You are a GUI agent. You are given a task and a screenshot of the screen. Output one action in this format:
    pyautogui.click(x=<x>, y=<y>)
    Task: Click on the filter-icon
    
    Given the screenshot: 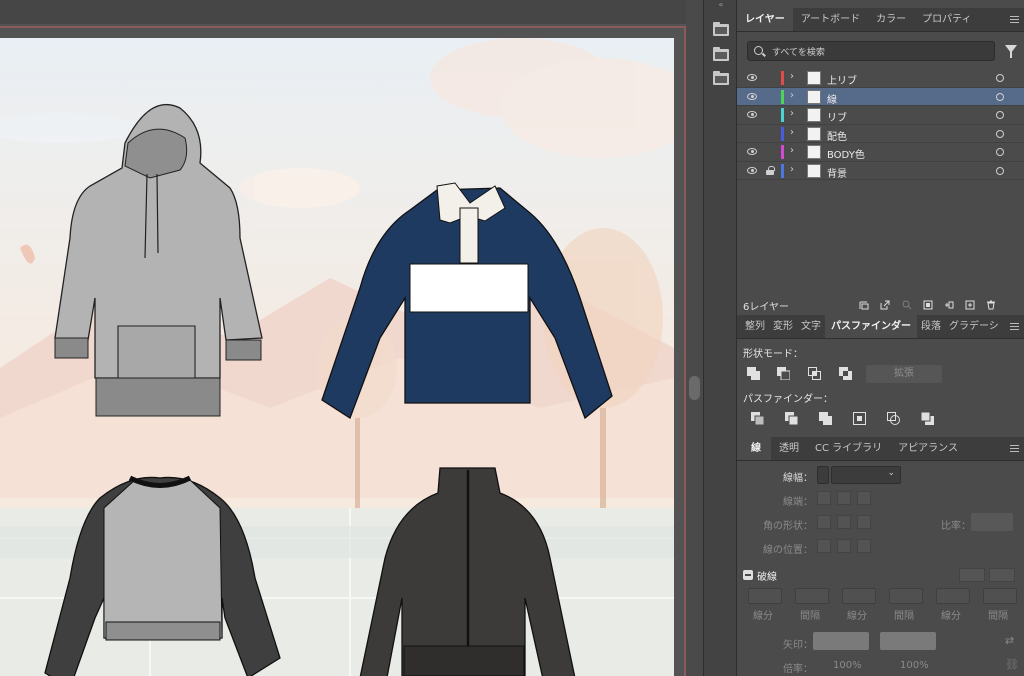 What is the action you would take?
    pyautogui.click(x=1011, y=51)
    